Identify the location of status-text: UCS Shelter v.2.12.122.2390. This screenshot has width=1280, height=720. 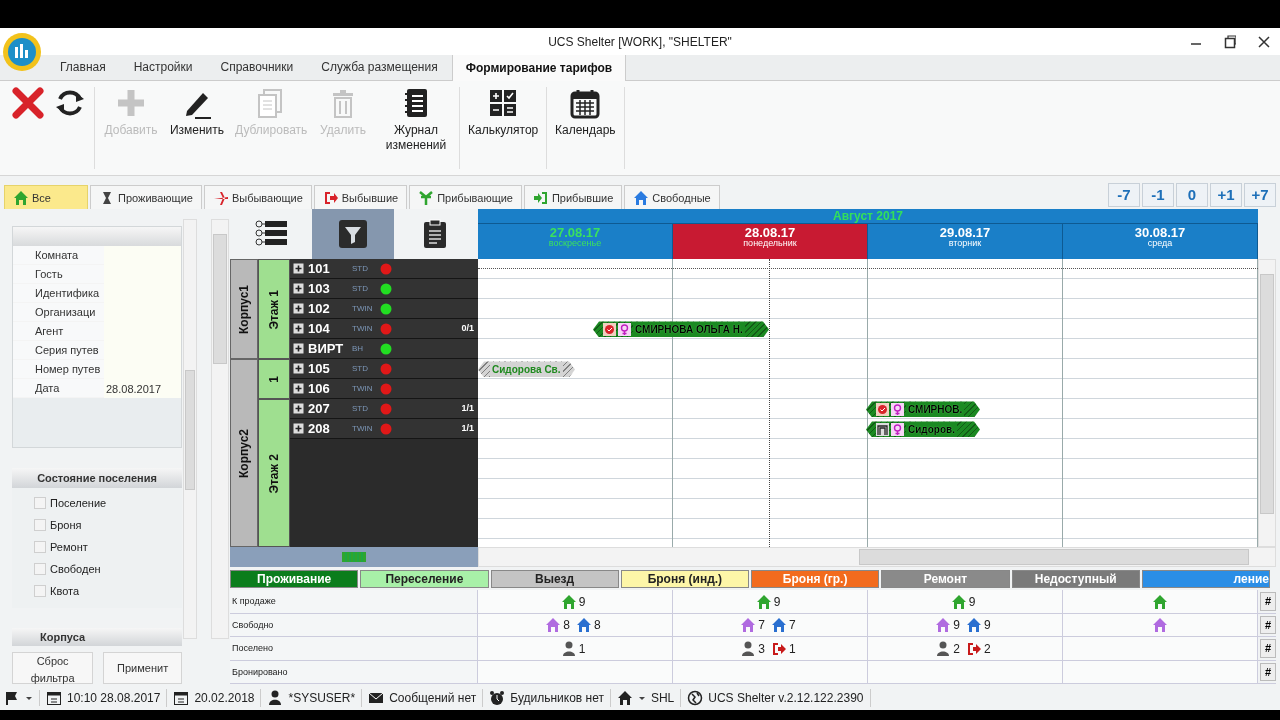
(786, 699).